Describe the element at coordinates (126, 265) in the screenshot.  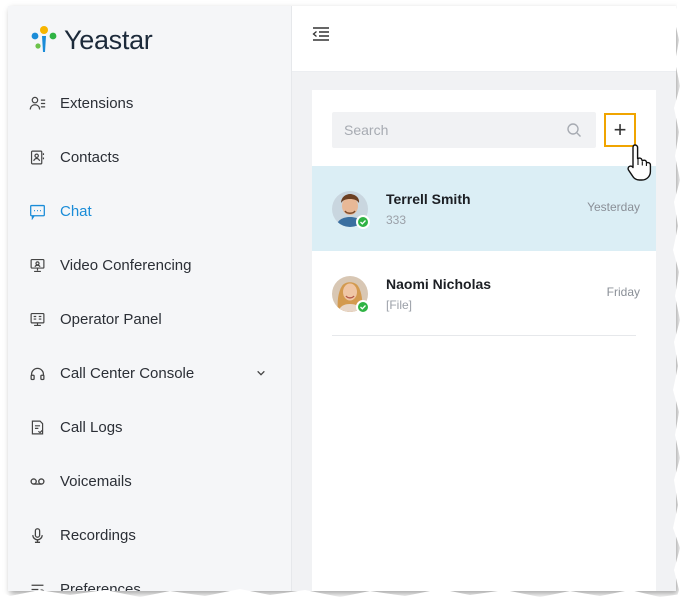
I see `sidebar-item-label: Video Conferencing` at that location.